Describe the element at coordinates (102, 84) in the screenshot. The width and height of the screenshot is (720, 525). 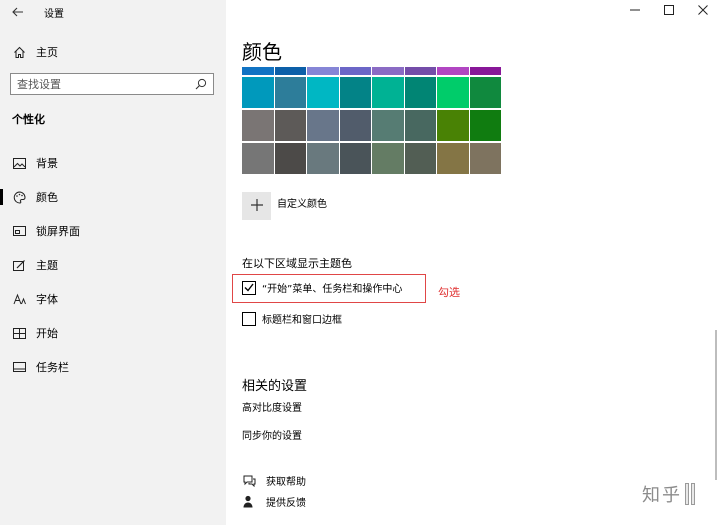
I see `search-input` at that location.